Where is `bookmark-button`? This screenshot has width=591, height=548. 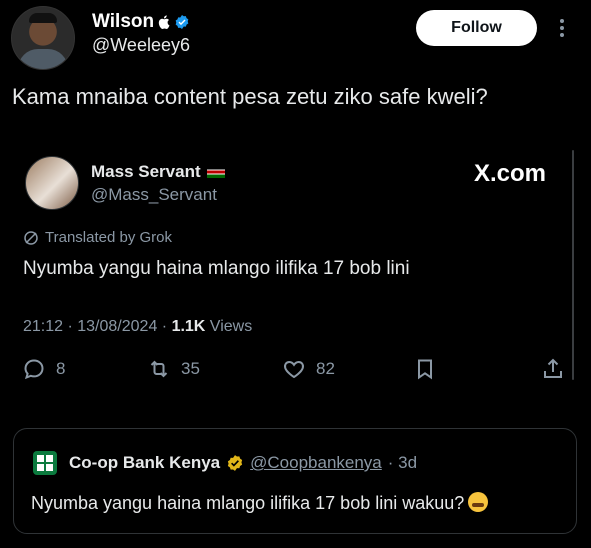
bookmark-button is located at coordinates (425, 369).